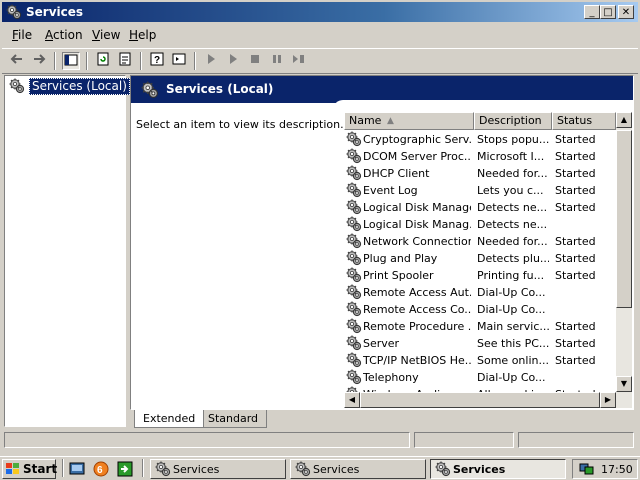 The image size is (640, 480). What do you see at coordinates (624, 384) in the screenshot?
I see `scroll-down-button: ▼` at bounding box center [624, 384].